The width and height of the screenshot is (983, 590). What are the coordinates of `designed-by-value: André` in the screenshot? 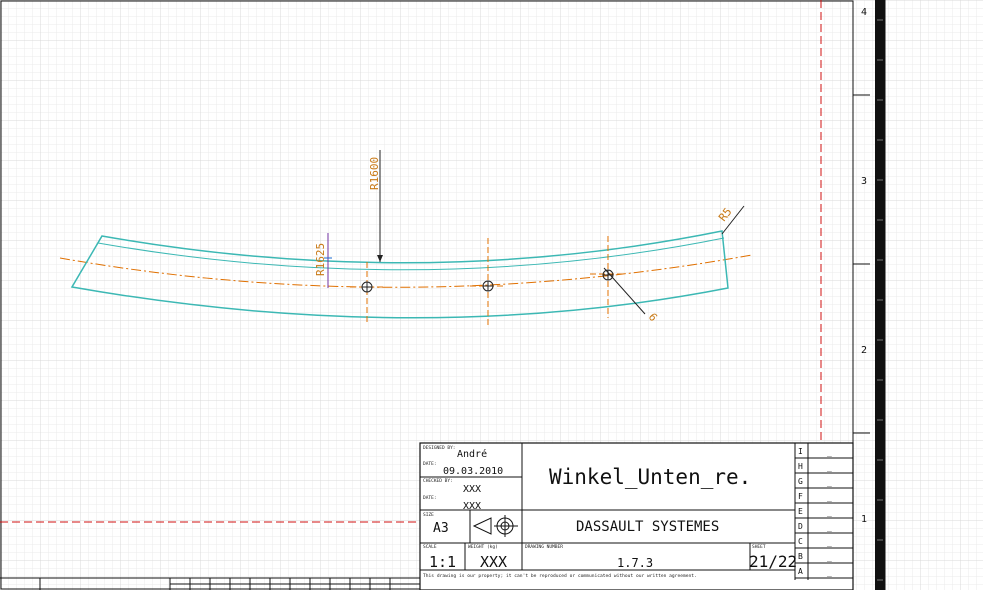 It's located at (472, 454).